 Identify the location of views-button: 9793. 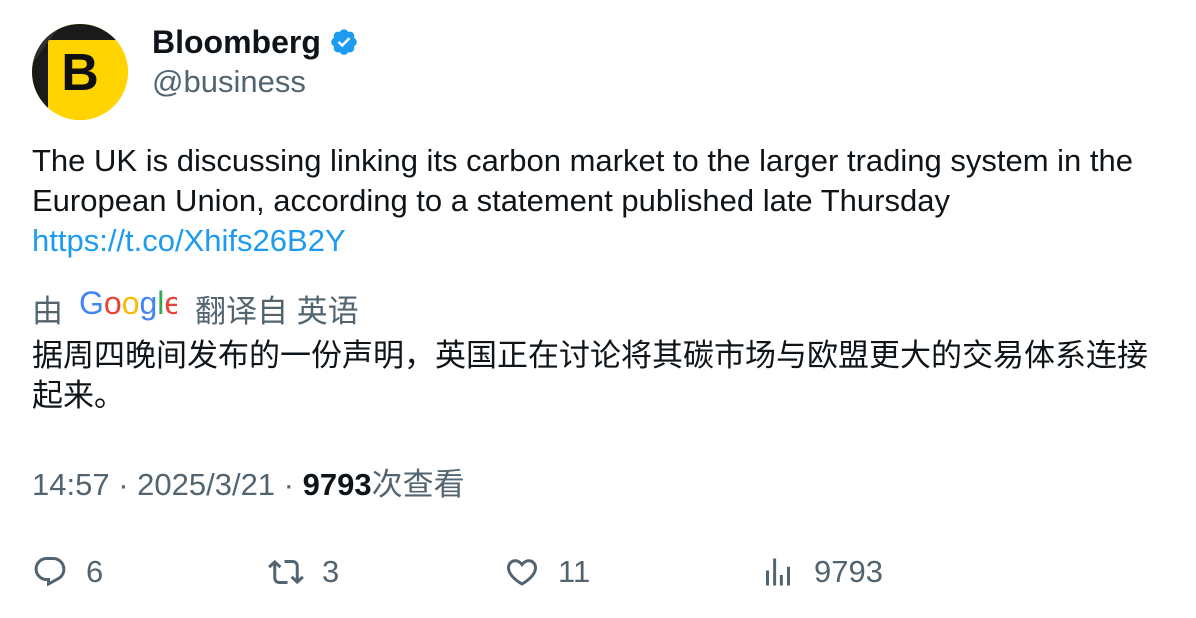
(821, 572).